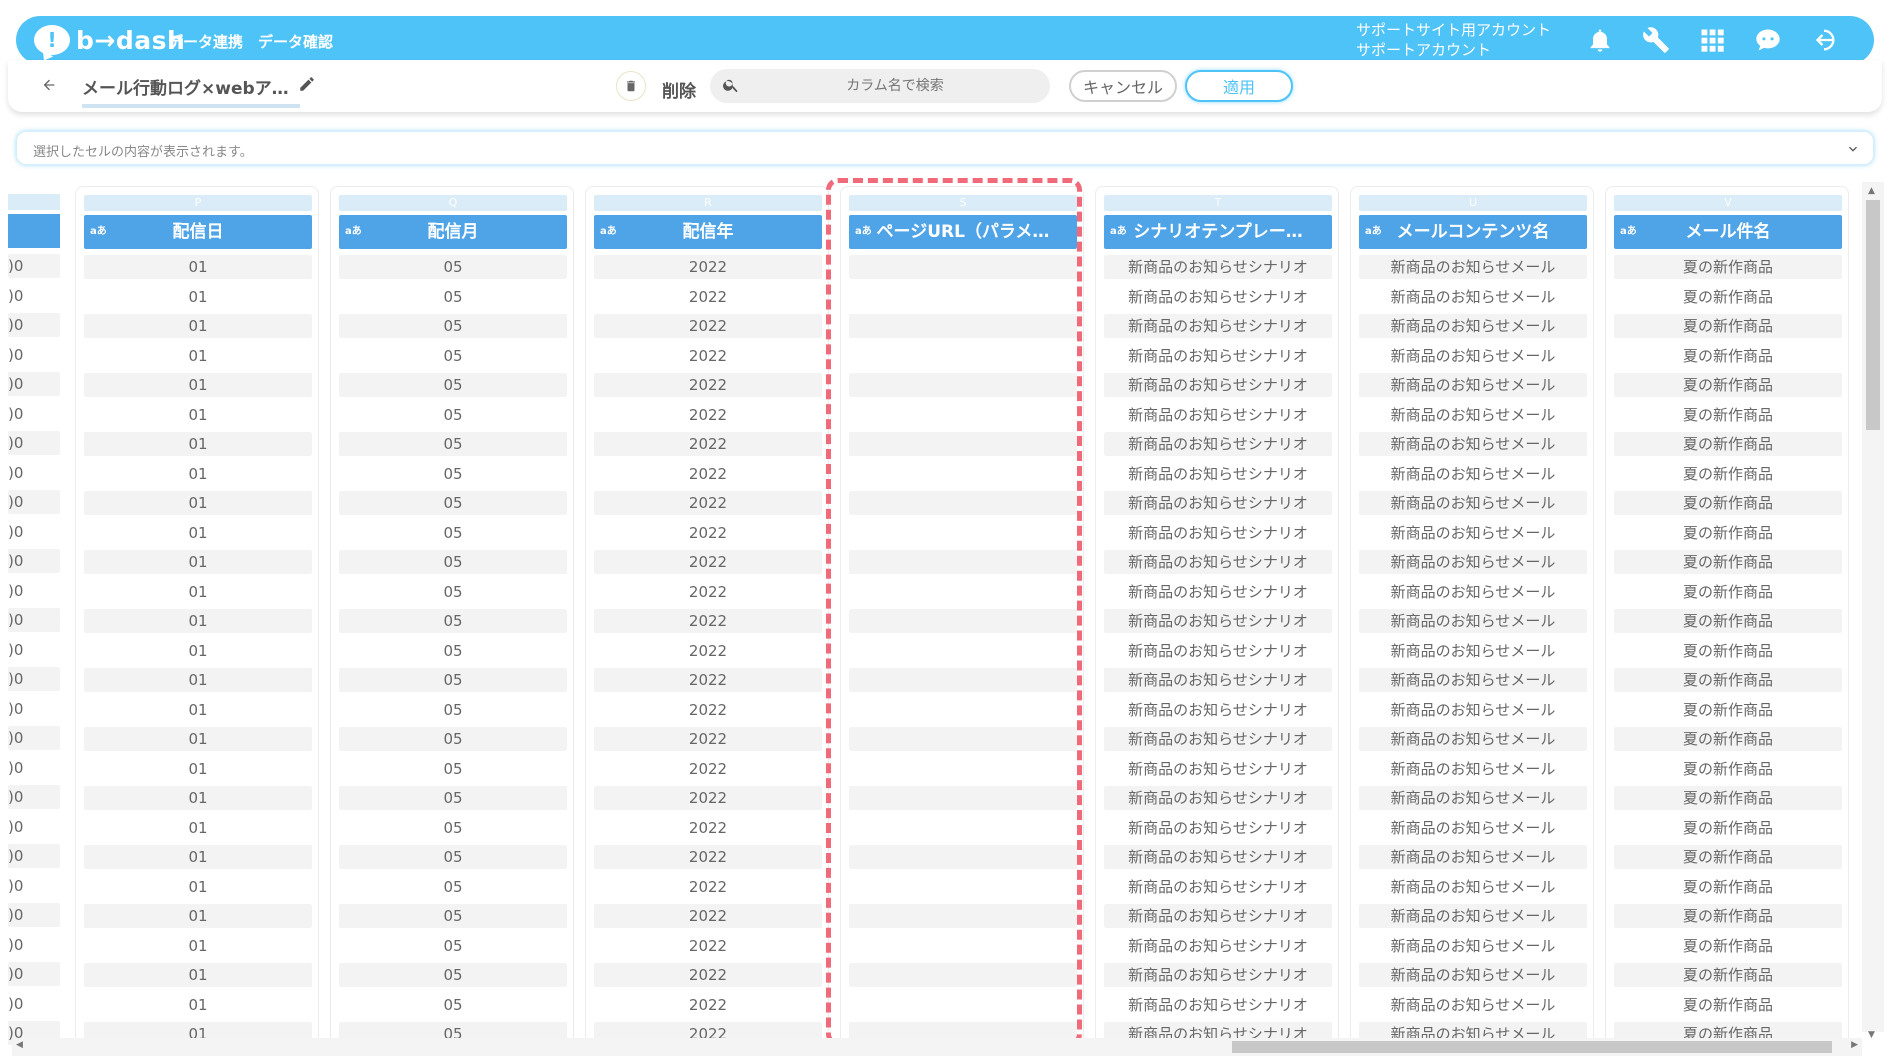 This screenshot has height=1063, width=1890. Describe the element at coordinates (1853, 149) in the screenshot. I see `chevron-down-icon` at that location.